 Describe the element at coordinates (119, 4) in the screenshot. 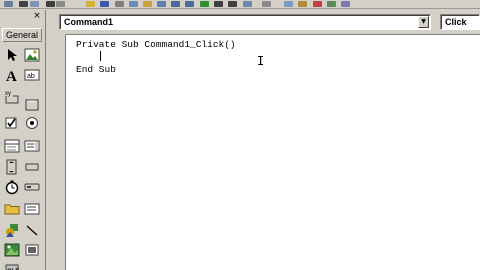

I see `cut-icon` at that location.